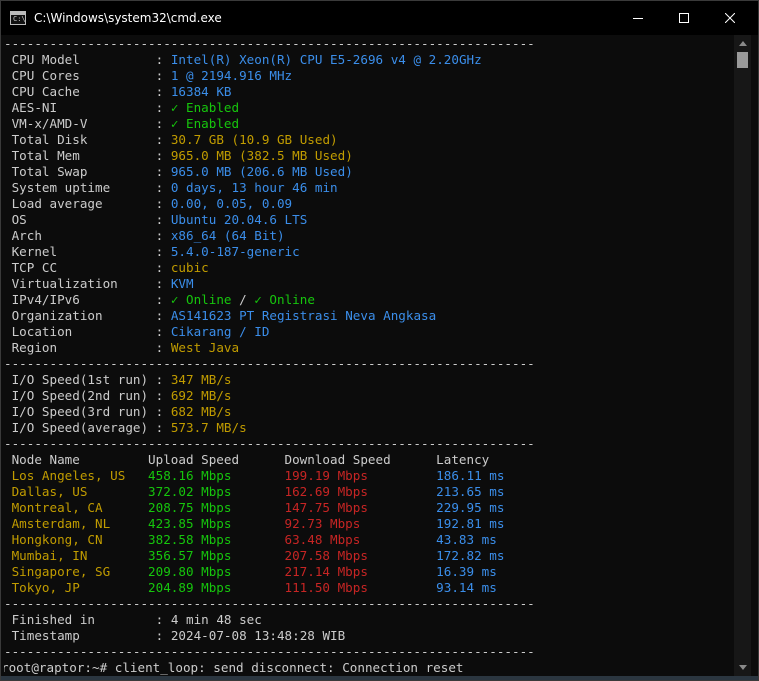  What do you see at coordinates (258, 635) in the screenshot?
I see `footer-value: 2024-07-08 13:48:28 WIB` at bounding box center [258, 635].